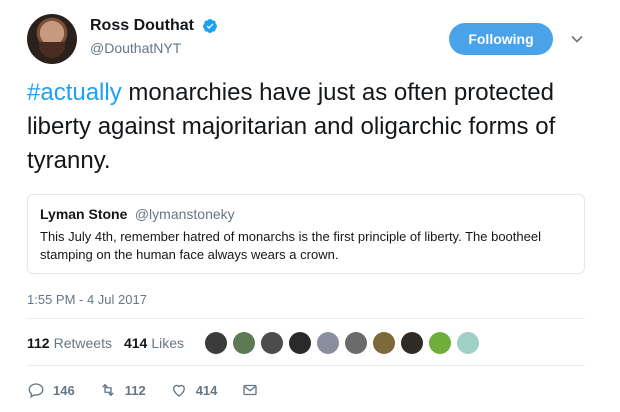  Describe the element at coordinates (87, 299) in the screenshot. I see `tweet-timestamp: 1:55 PM - 4 Jul 2017` at that location.